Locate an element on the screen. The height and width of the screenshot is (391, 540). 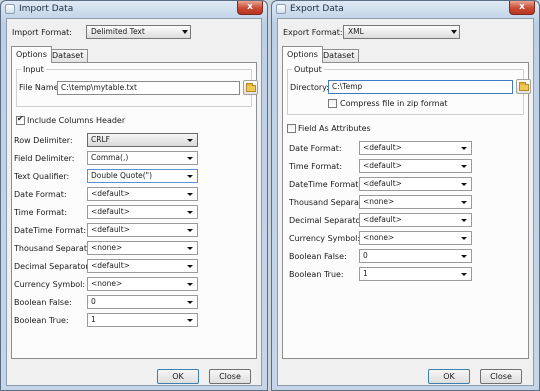
folder-icon is located at coordinates (251, 87).